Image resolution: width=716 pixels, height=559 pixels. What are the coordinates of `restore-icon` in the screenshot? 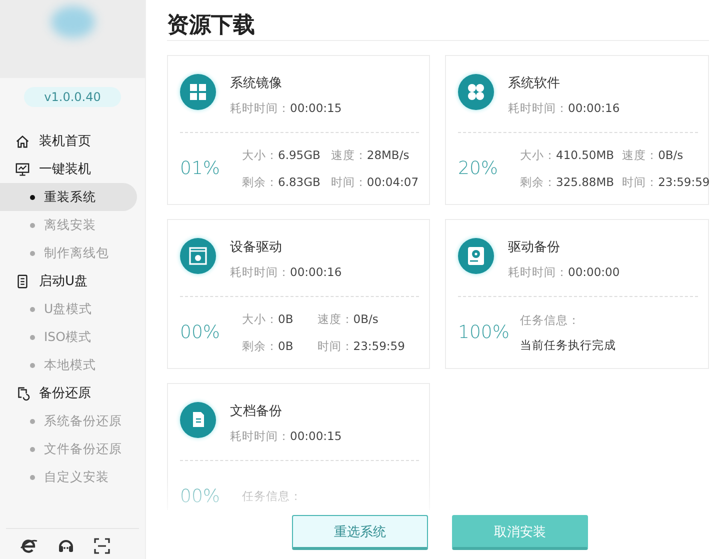 It's located at (22, 393).